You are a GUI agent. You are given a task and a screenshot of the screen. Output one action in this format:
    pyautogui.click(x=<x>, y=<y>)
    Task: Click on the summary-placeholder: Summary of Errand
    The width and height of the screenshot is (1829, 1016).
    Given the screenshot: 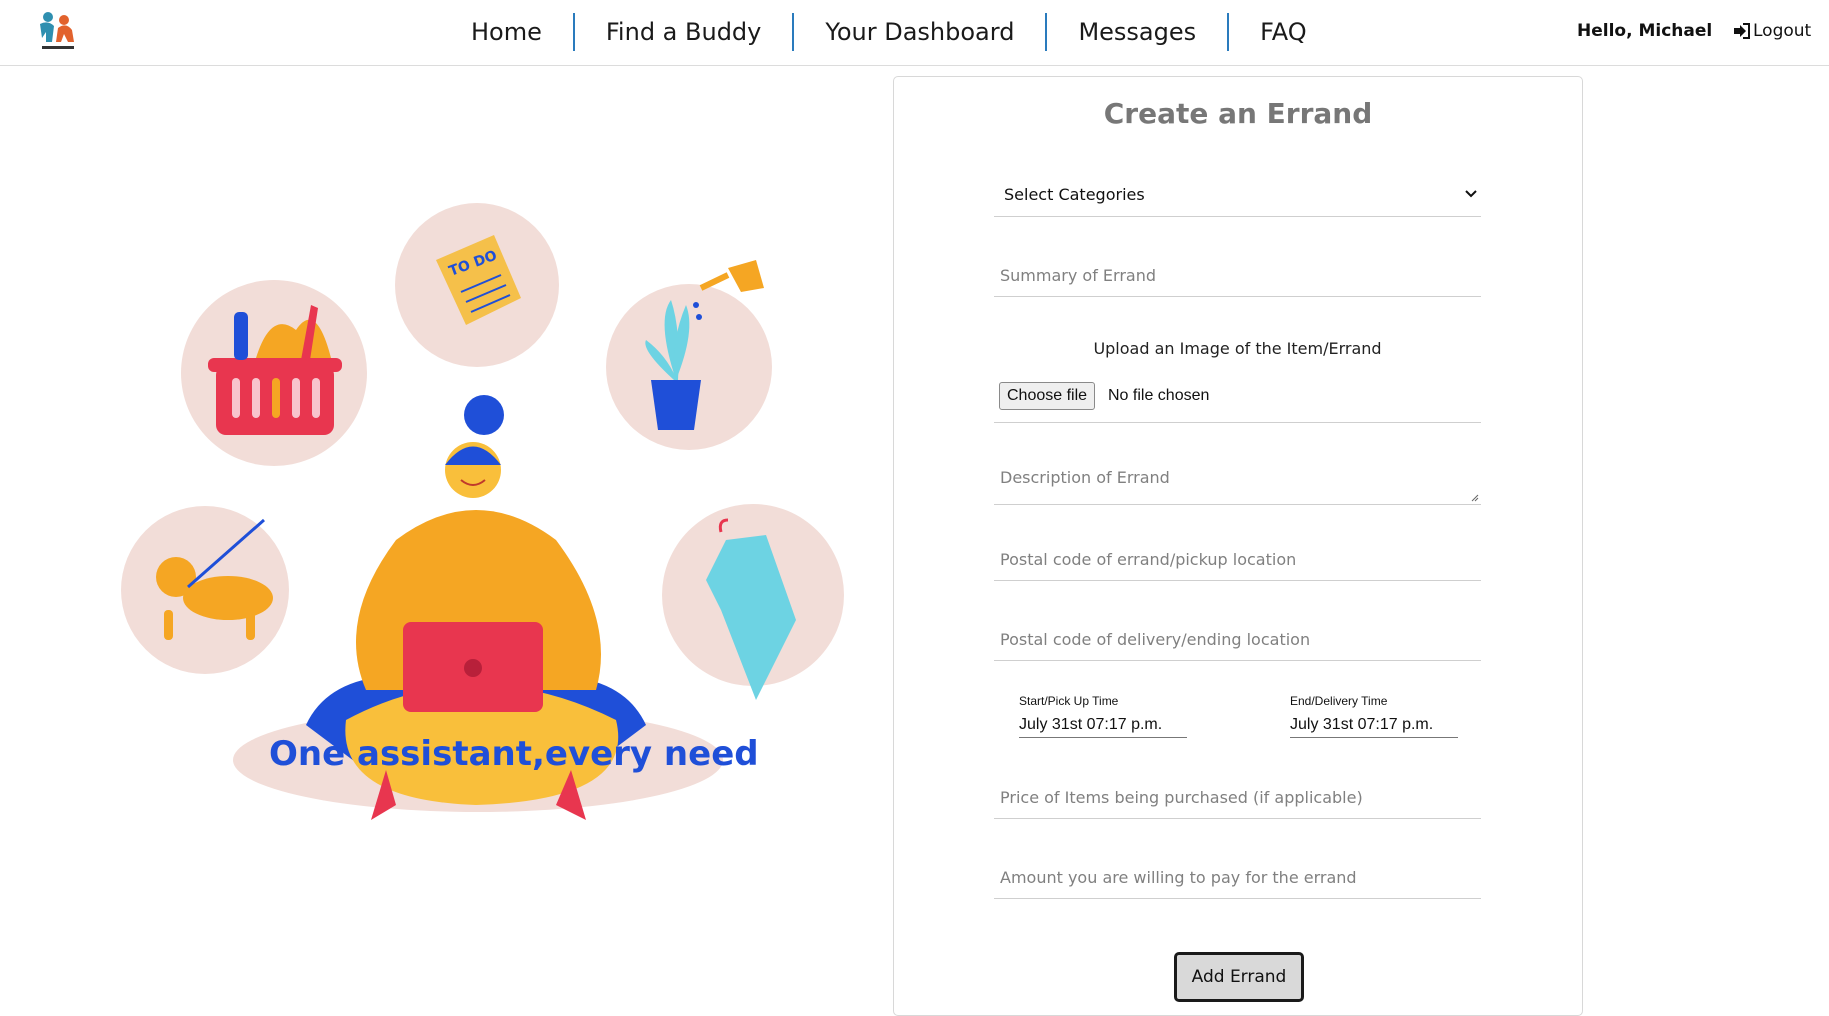 What is the action you would take?
    pyautogui.click(x=1078, y=275)
    